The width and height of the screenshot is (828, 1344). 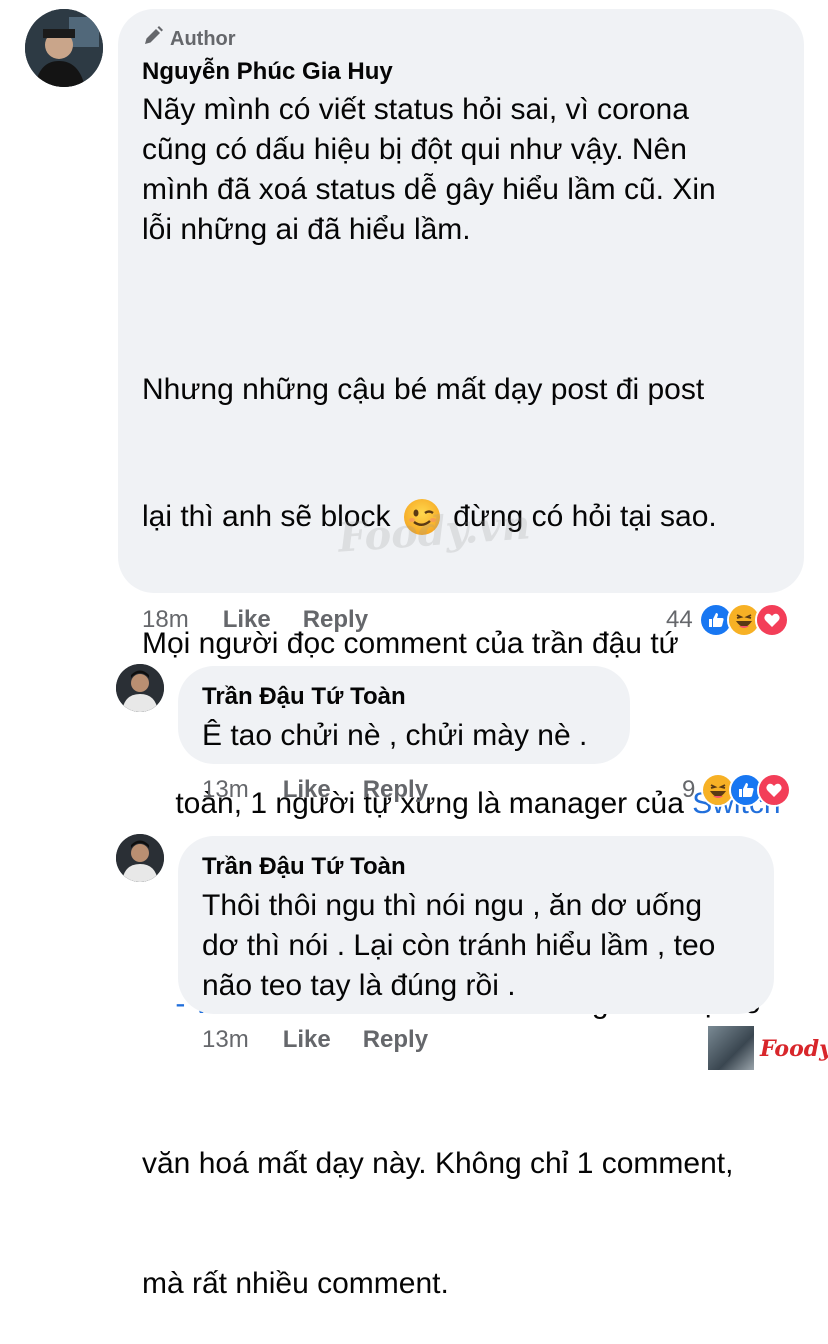 I want to click on author-badge-label: Author, so click(x=203, y=38).